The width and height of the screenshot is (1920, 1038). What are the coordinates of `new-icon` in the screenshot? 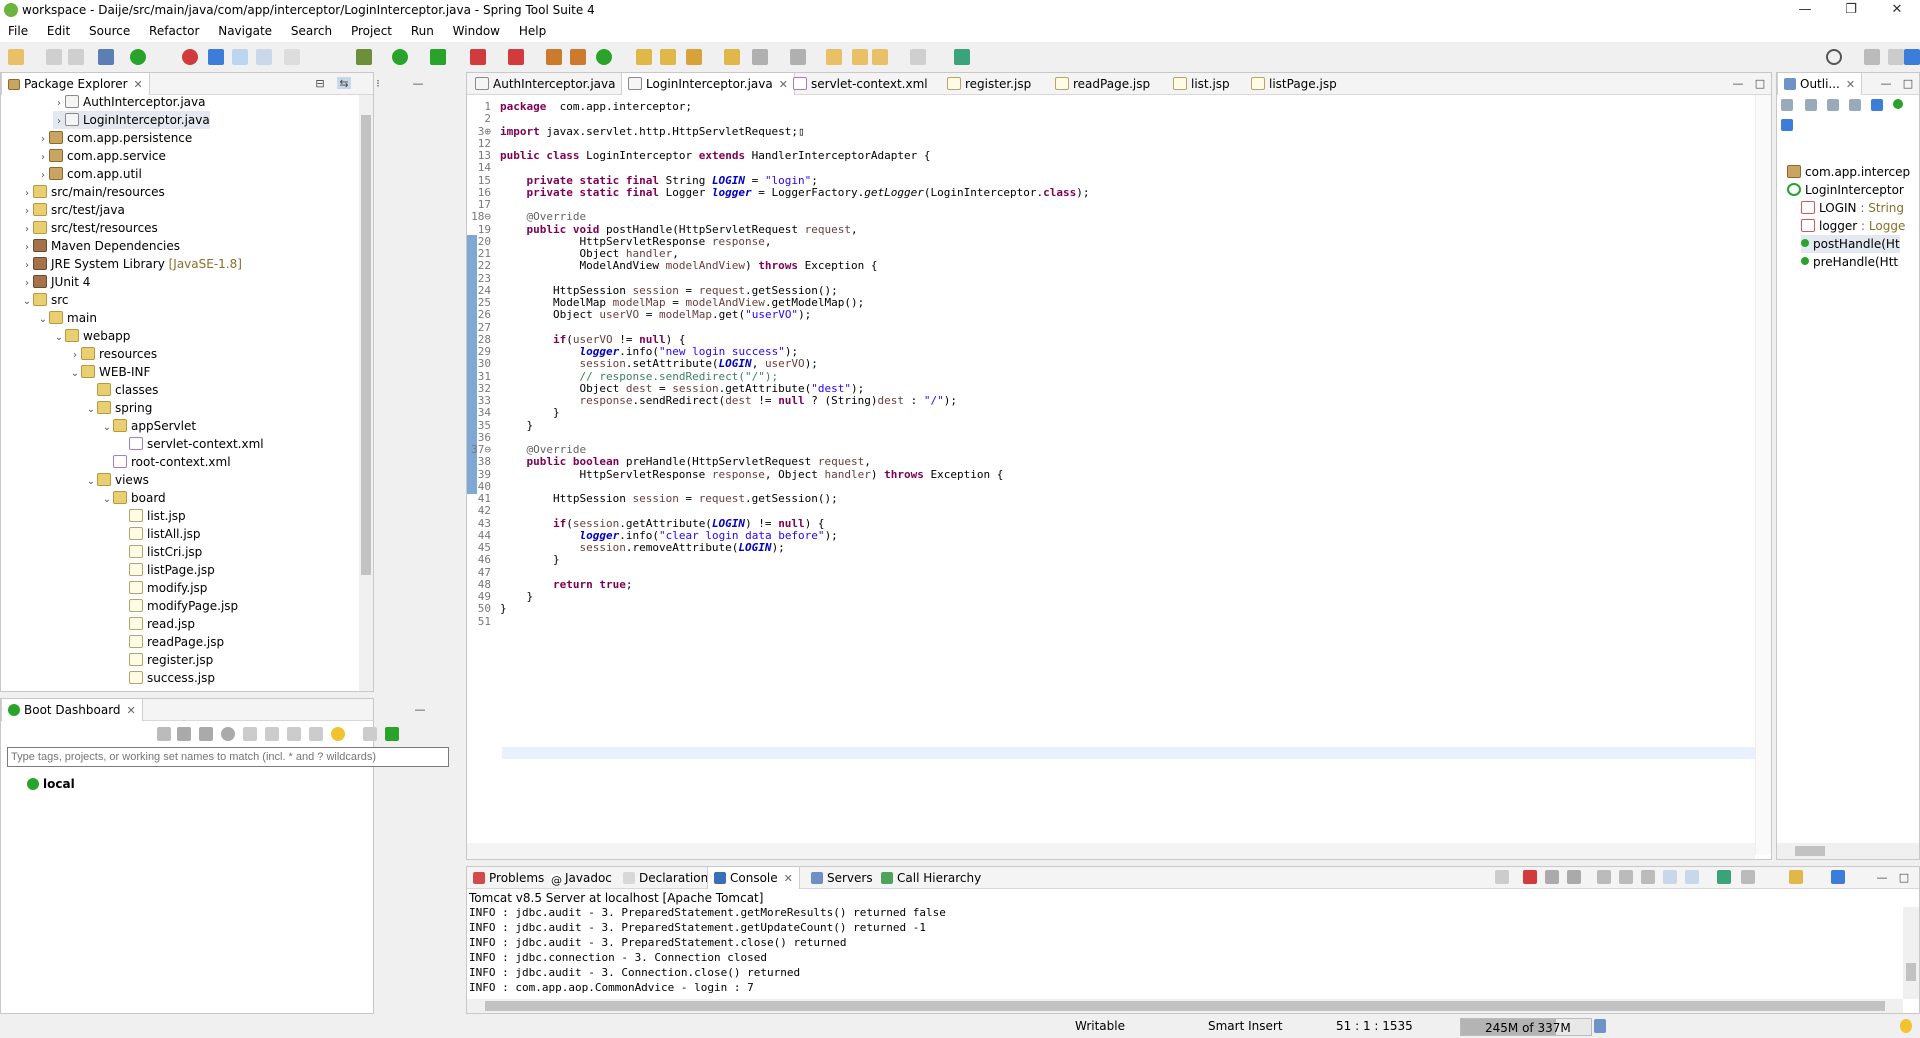 It's located at (16, 57).